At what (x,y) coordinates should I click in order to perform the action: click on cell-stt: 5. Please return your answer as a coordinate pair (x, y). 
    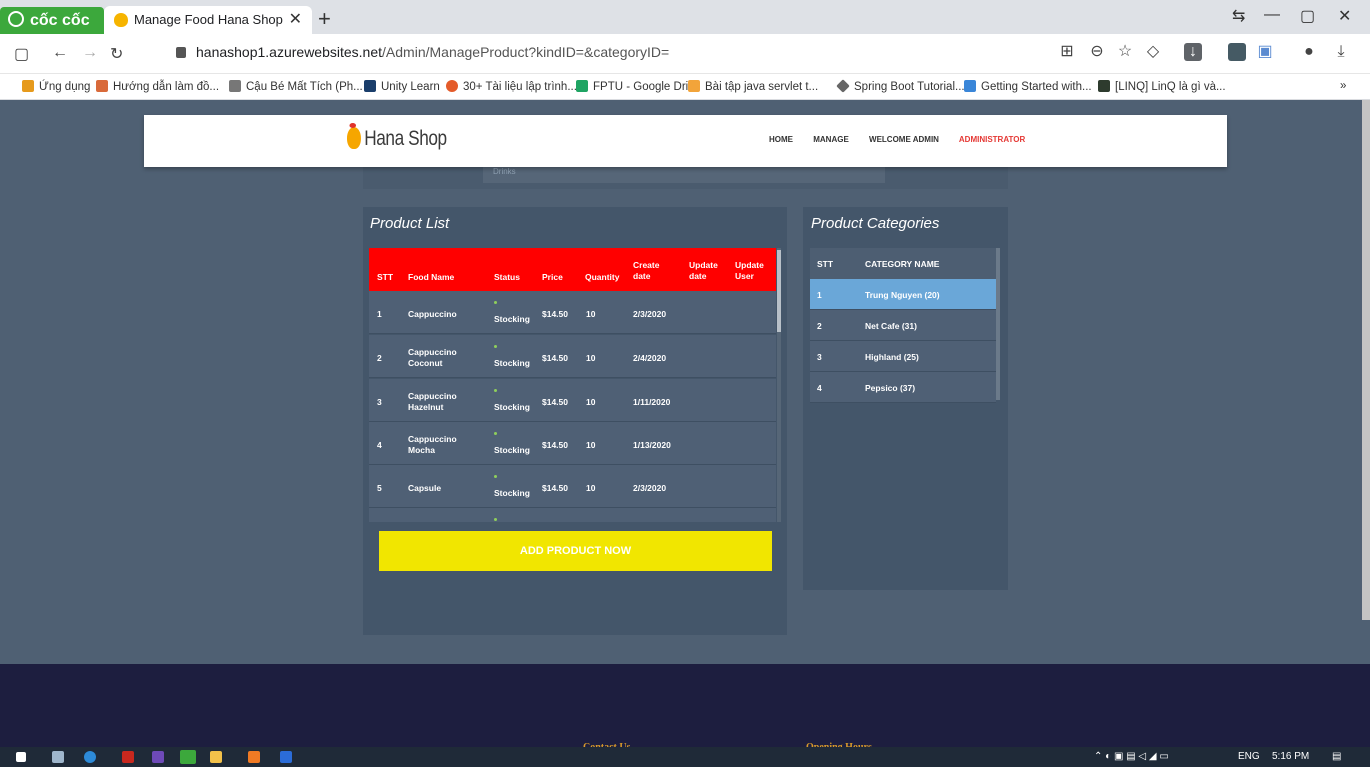
    Looking at the image, I should click on (379, 488).